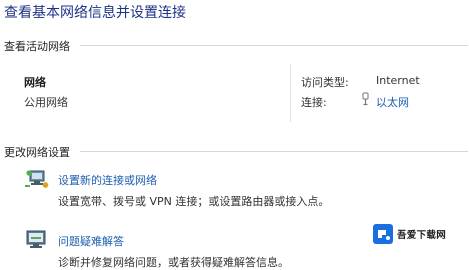 The height and width of the screenshot is (270, 469). Describe the element at coordinates (398, 80) in the screenshot. I see `access-type-value: Internet` at that location.